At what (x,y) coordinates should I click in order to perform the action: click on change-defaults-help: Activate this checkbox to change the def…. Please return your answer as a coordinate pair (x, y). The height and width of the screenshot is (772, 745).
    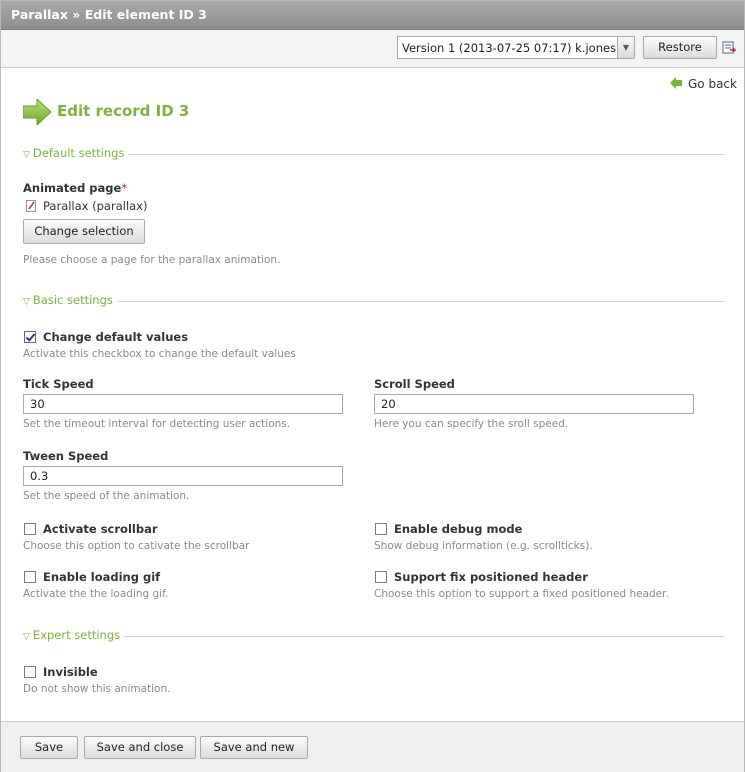
    Looking at the image, I should click on (159, 354).